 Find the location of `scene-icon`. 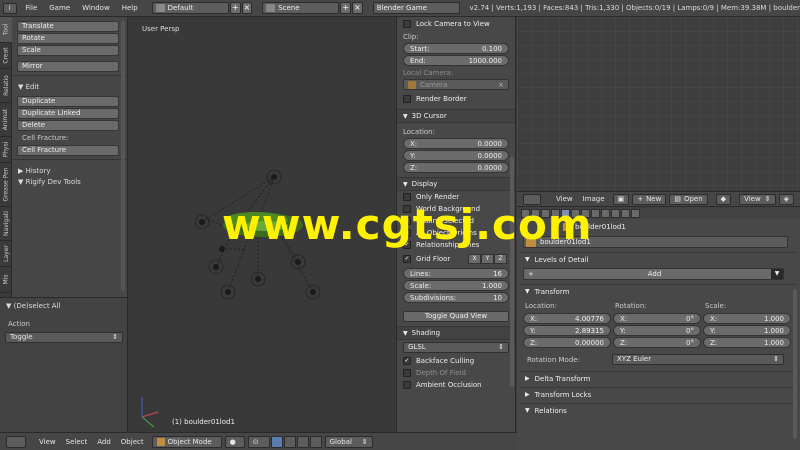

scene-icon is located at coordinates (545, 213).